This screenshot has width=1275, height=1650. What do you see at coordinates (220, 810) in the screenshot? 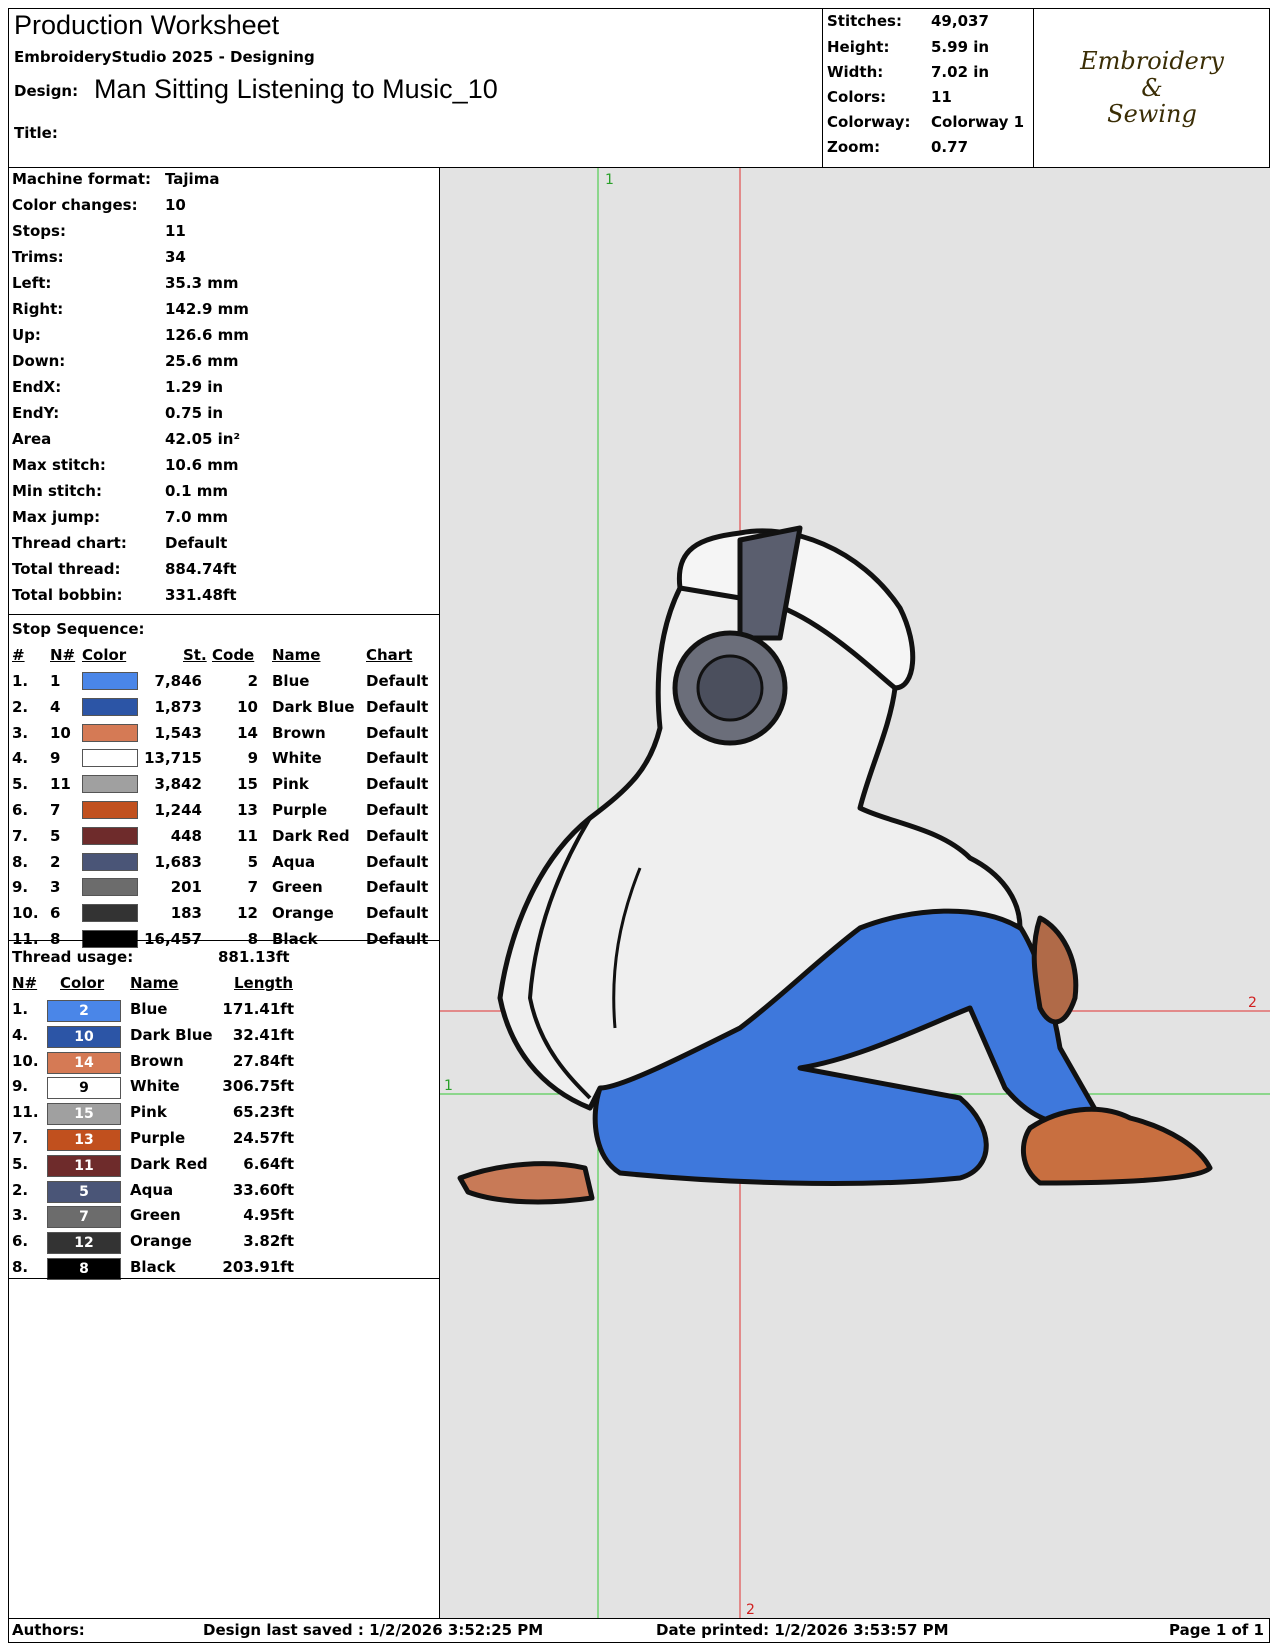
I see `stop-sequence-row: 6. 7 1,244 13 Purple Default` at bounding box center [220, 810].